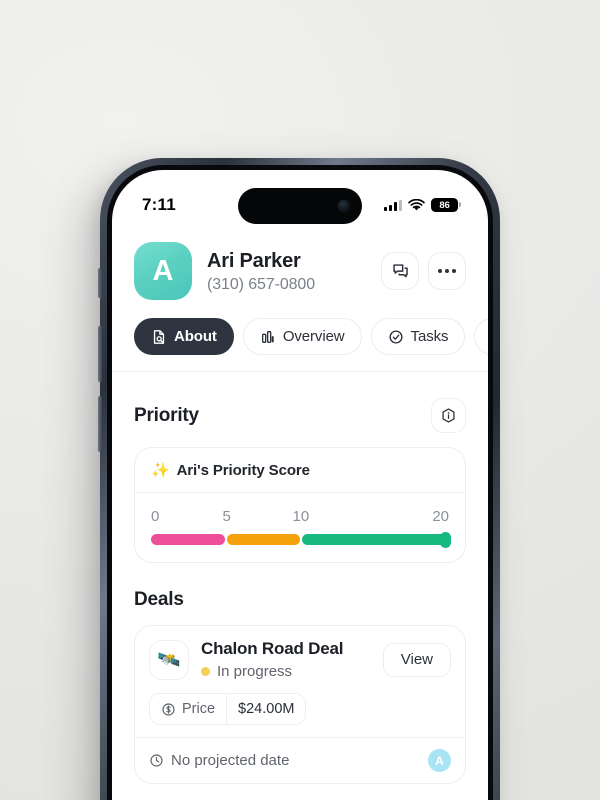 This screenshot has width=600, height=800. What do you see at coordinates (159, 599) in the screenshot?
I see `deals-title: Deals` at bounding box center [159, 599].